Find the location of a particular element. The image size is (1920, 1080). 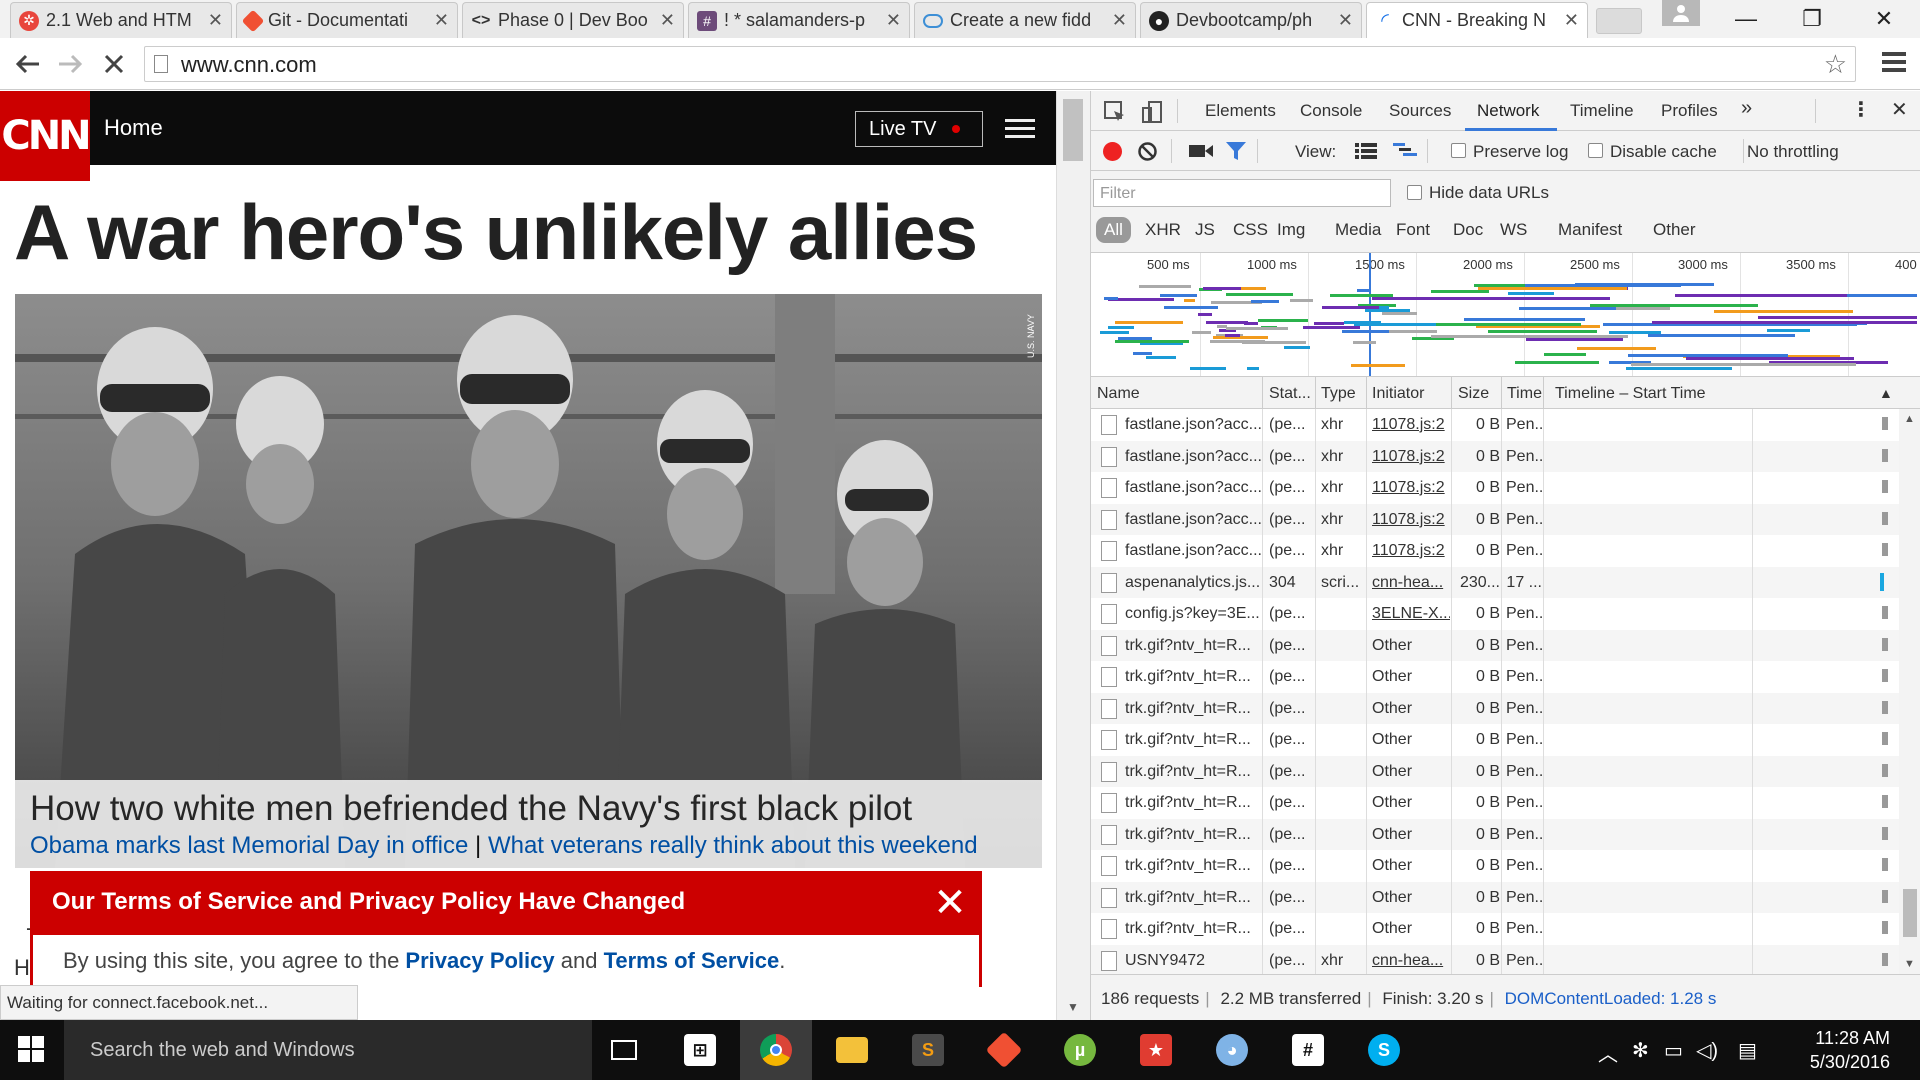

throttling-select: No throttling is located at coordinates (1793, 152).